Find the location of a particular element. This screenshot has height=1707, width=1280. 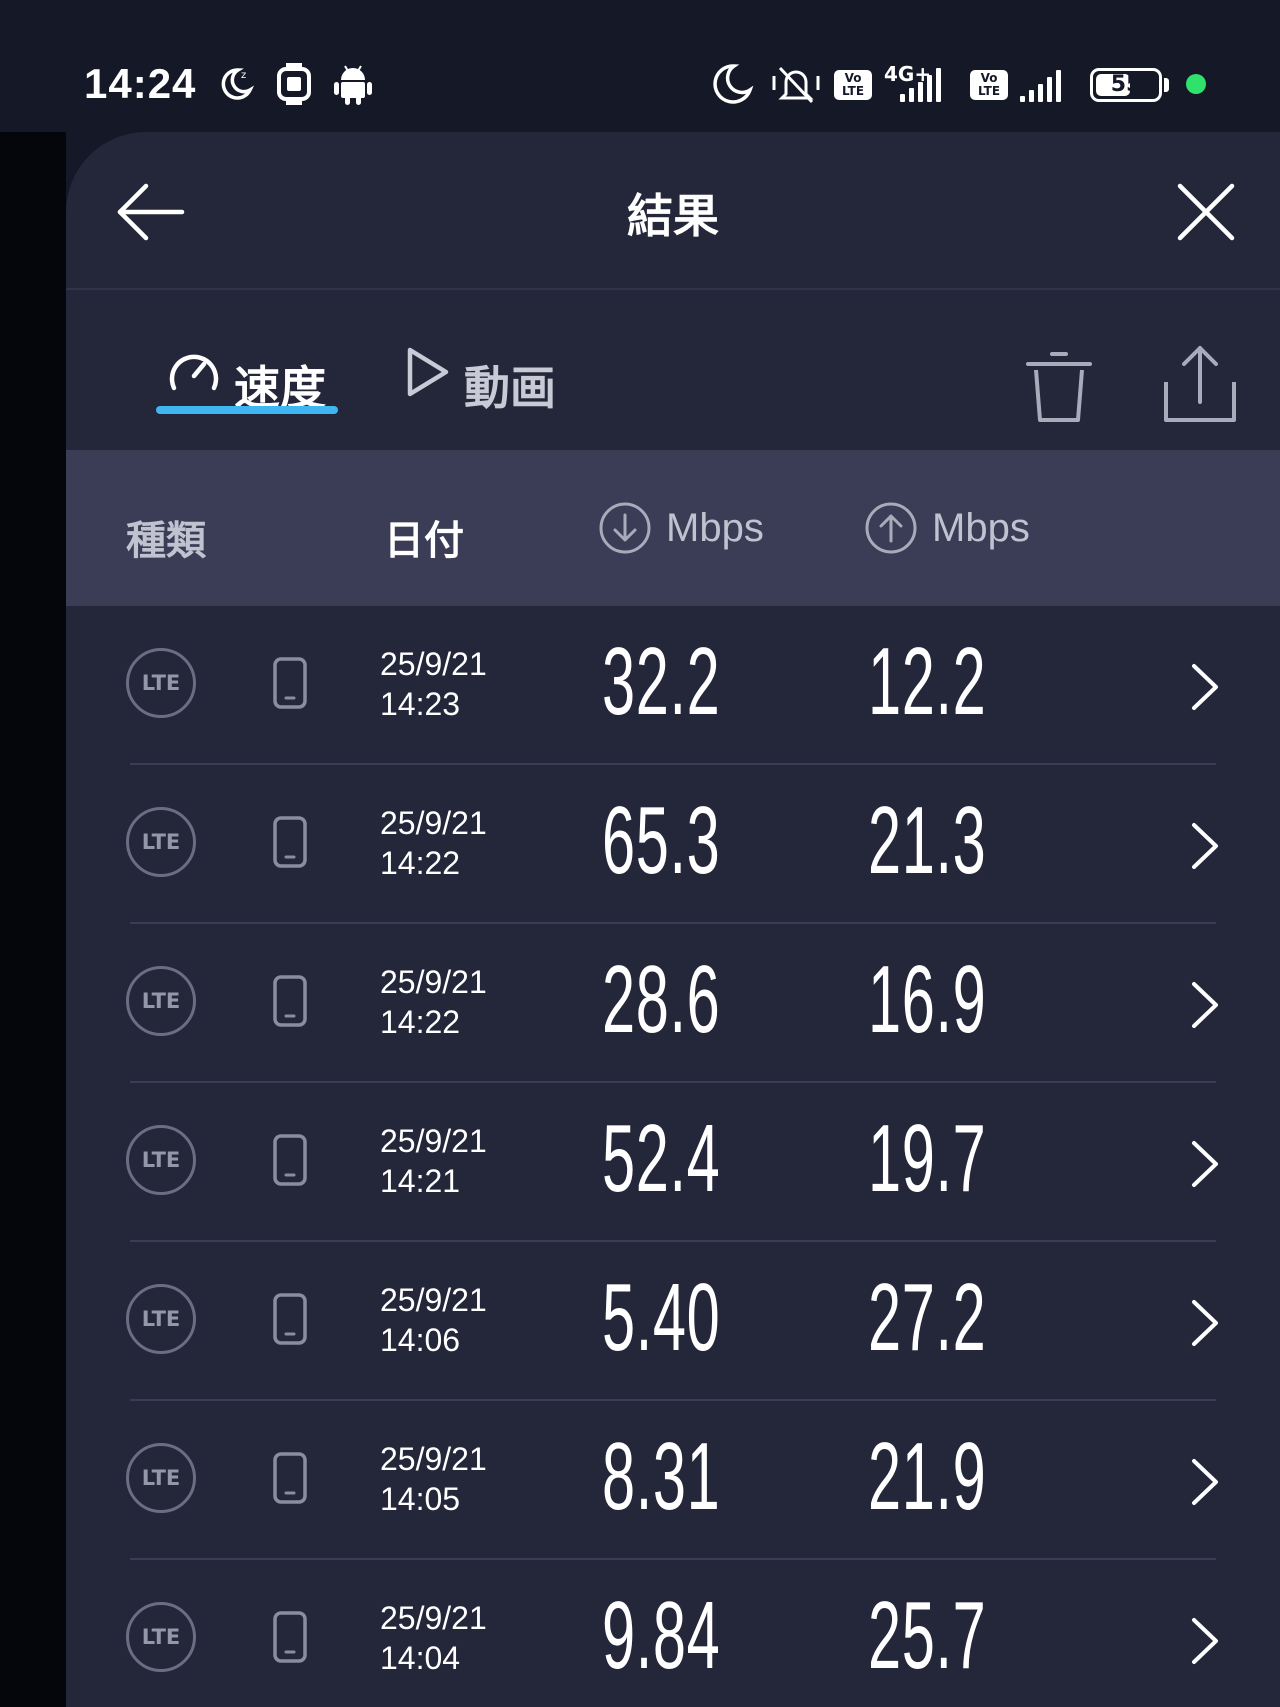

upload-speed: 19.7 is located at coordinates (927, 1158).